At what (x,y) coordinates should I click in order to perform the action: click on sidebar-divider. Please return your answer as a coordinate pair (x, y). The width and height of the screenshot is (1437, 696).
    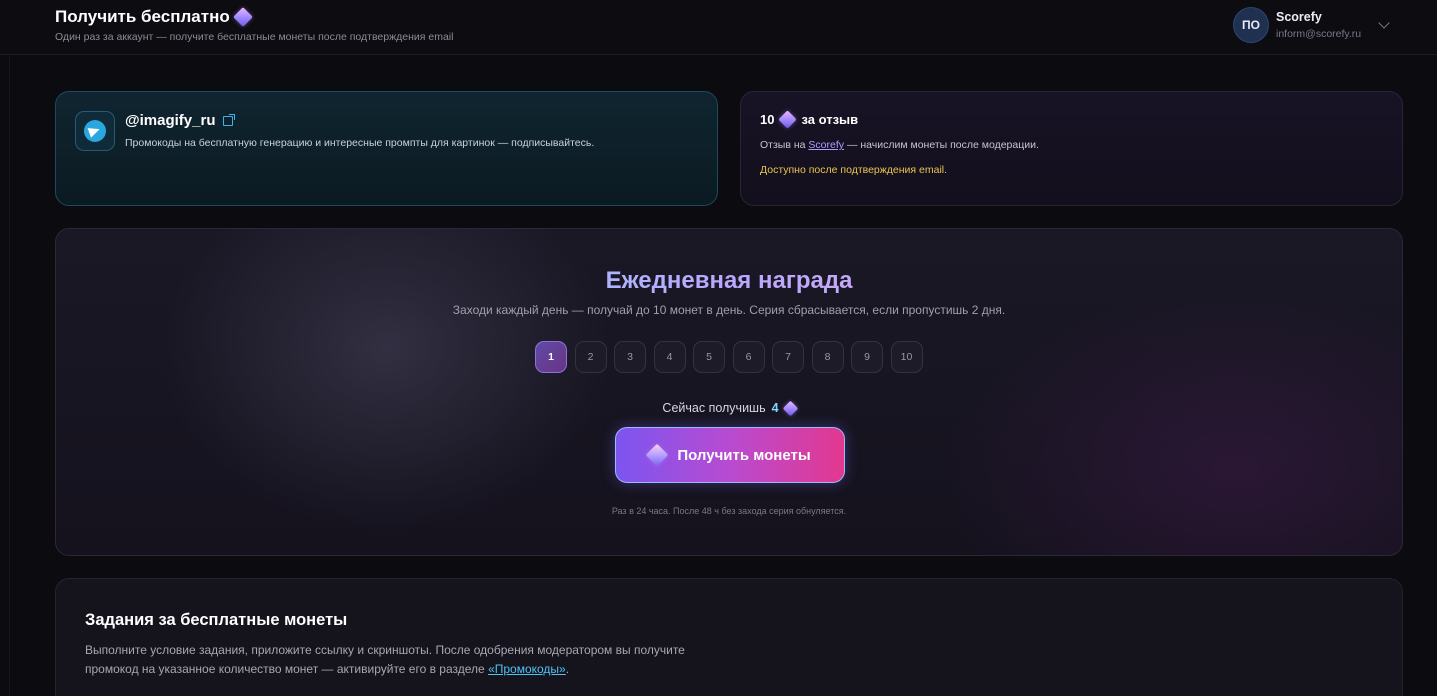
    Looking at the image, I should click on (9, 375).